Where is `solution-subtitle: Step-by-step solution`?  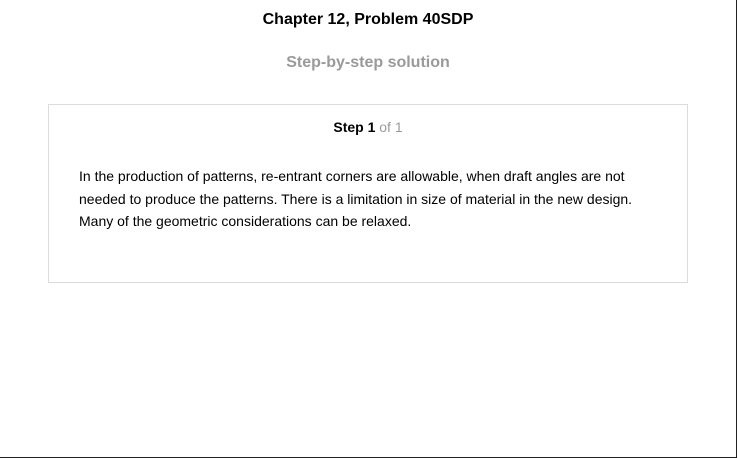
solution-subtitle: Step-by-step solution is located at coordinates (368, 62).